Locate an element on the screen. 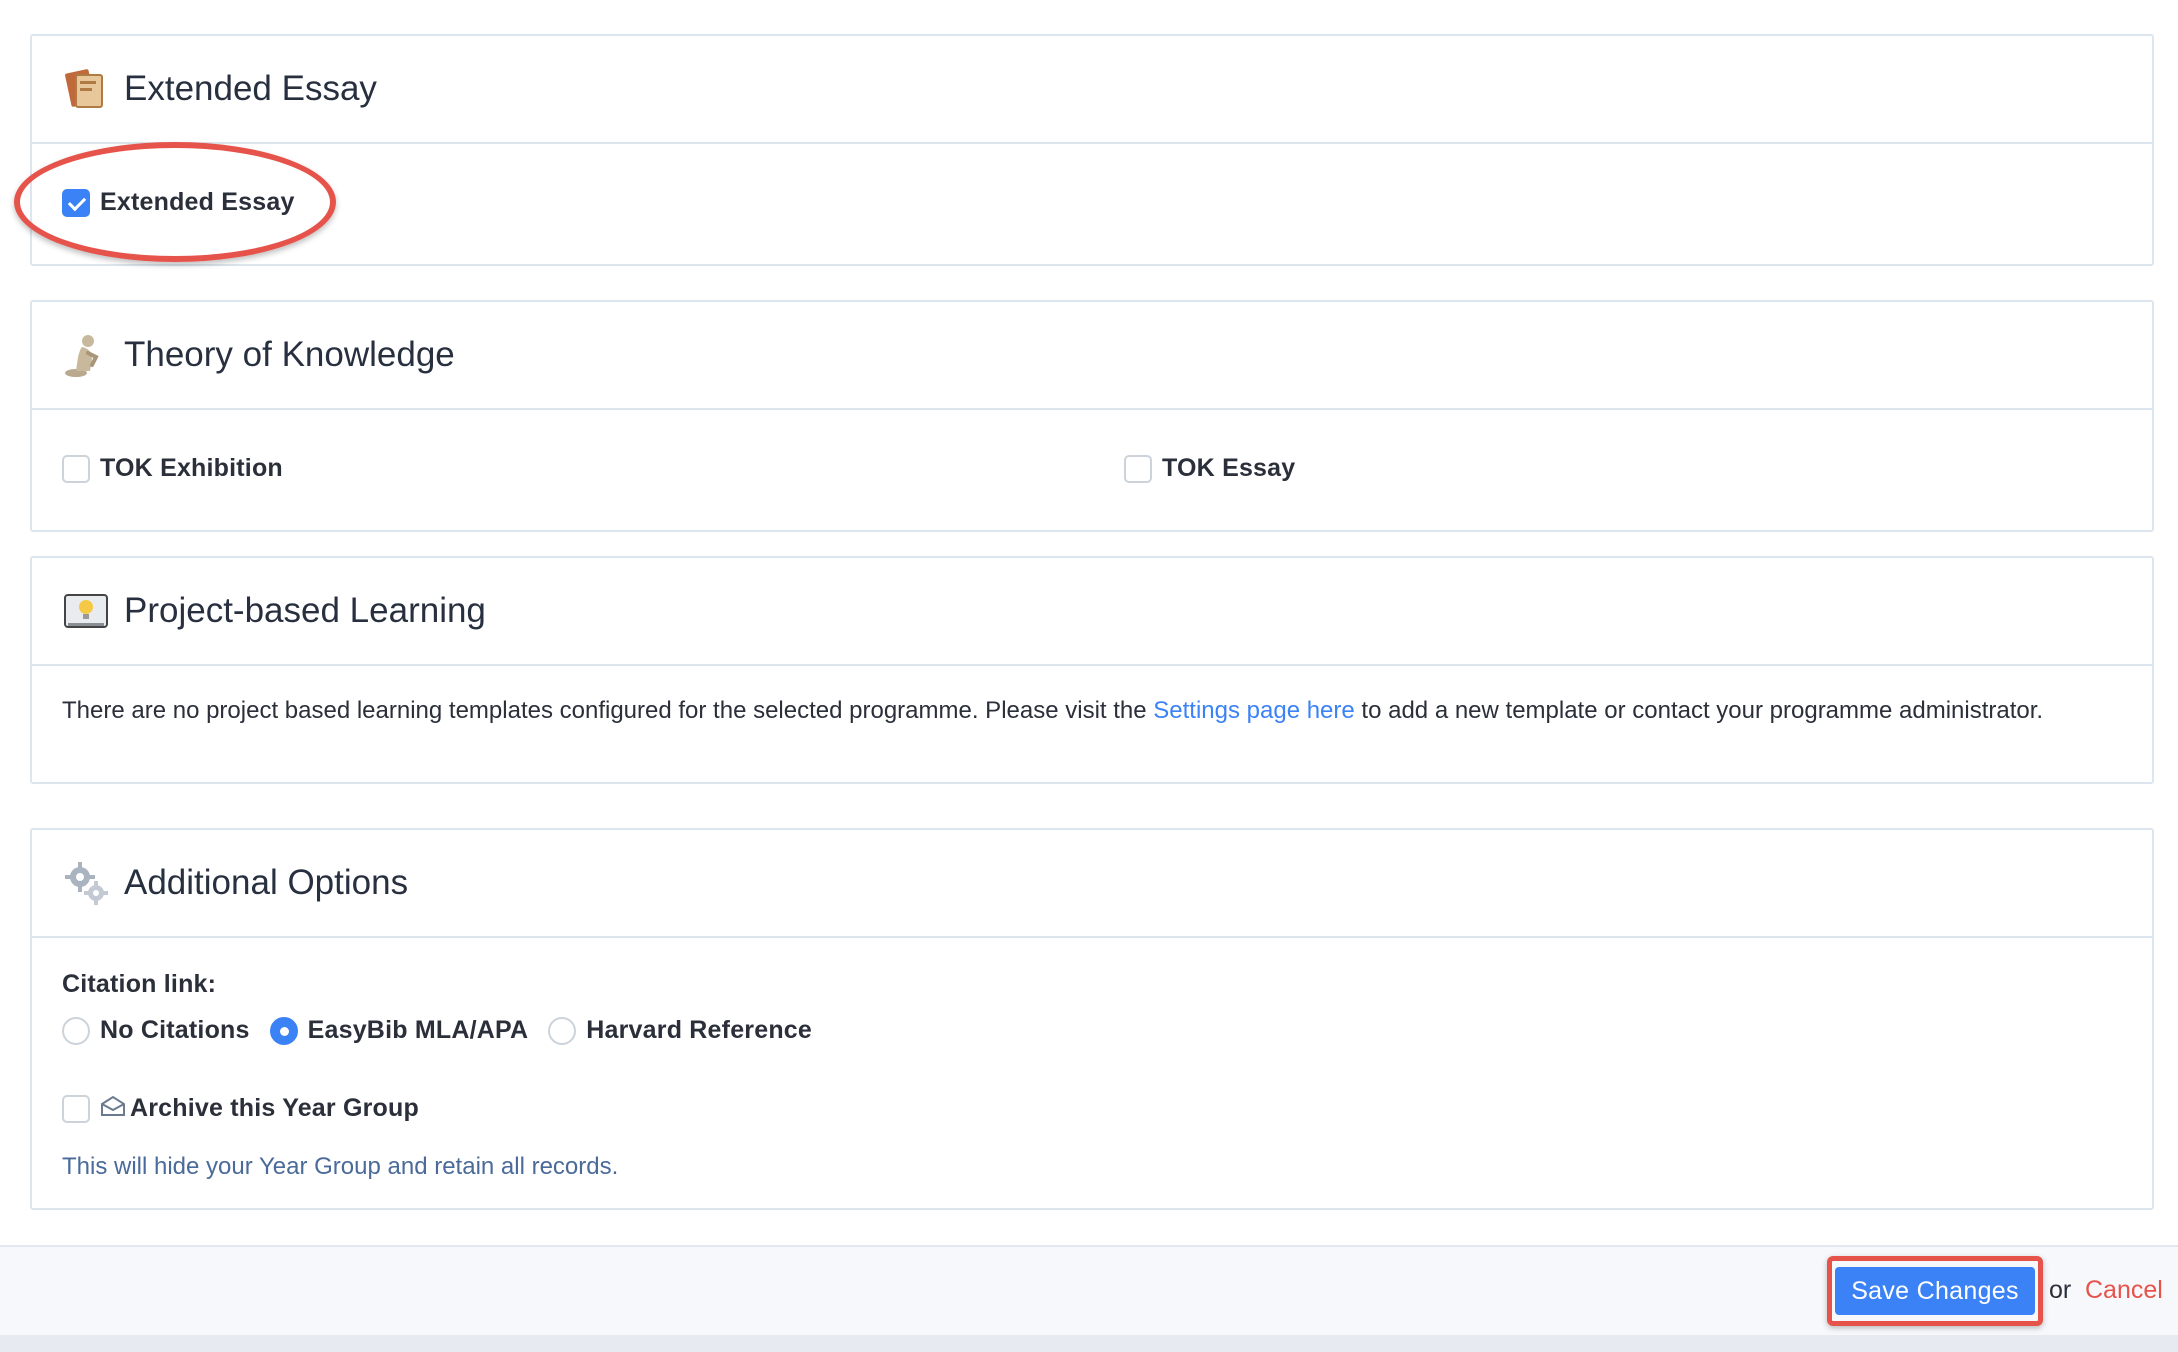  tok-body: TOK Exhibition TOK Essay is located at coordinates (1092, 470).